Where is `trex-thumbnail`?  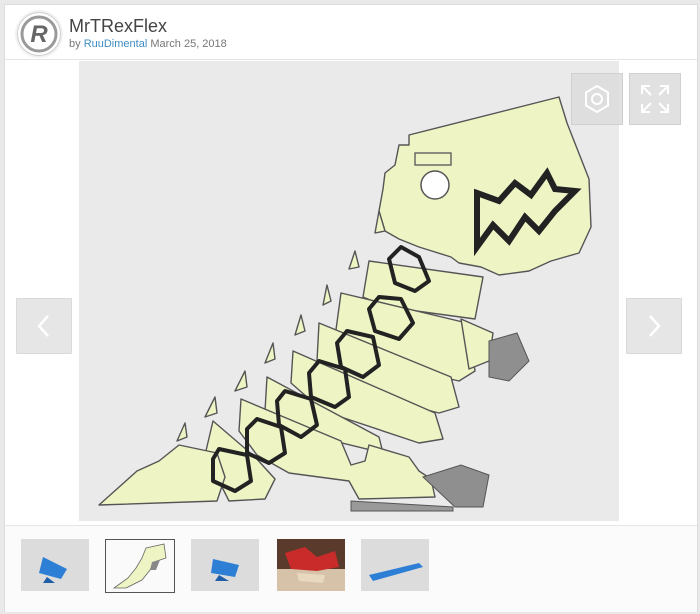 trex-thumbnail is located at coordinates (140, 566).